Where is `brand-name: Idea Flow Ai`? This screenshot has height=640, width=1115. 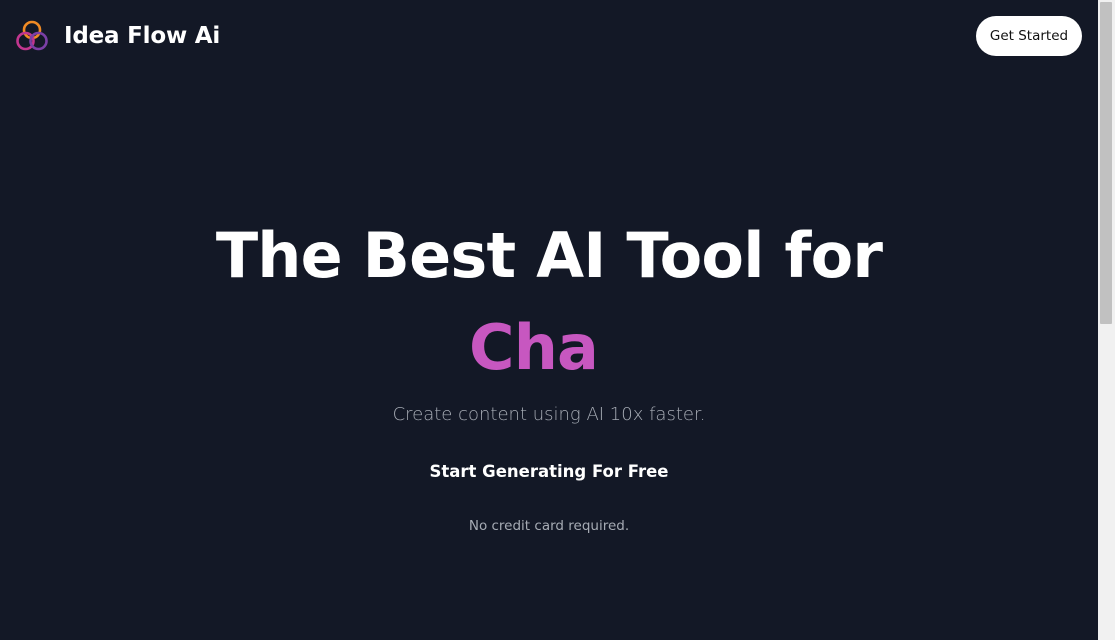
brand-name: Idea Flow Ai is located at coordinates (142, 36).